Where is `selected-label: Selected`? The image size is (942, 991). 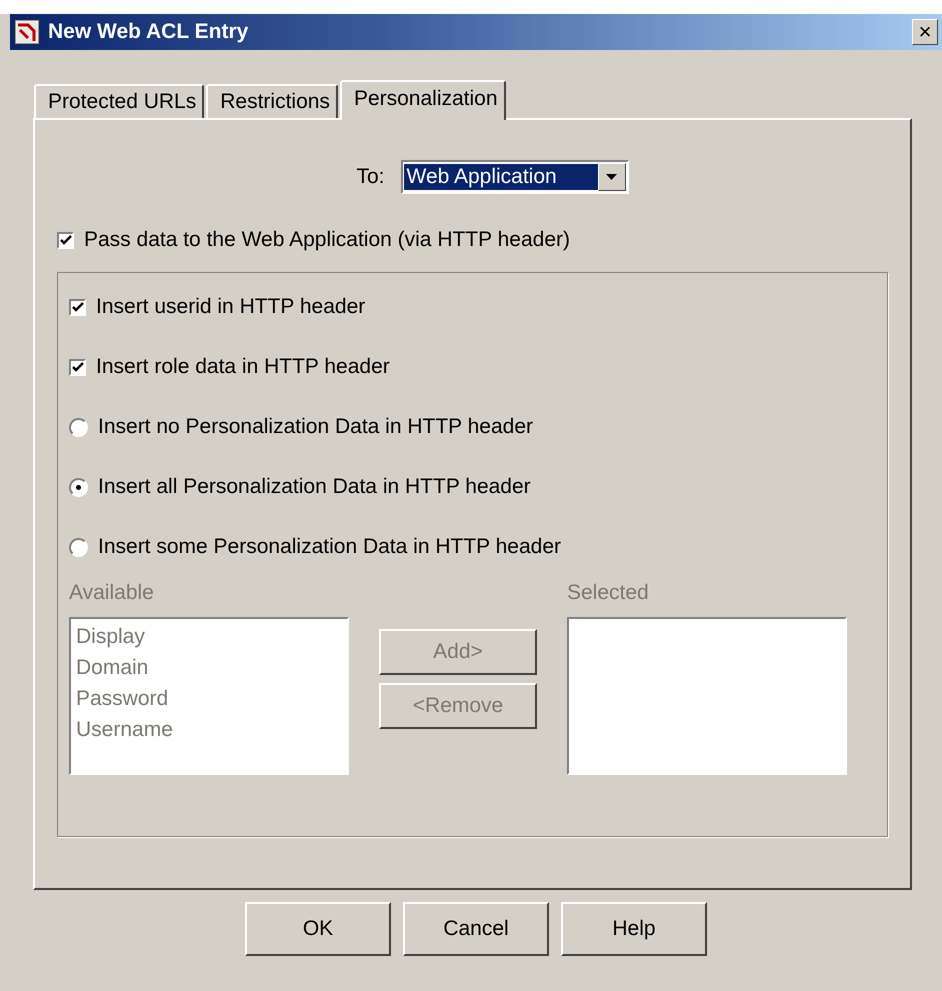
selected-label: Selected is located at coordinates (608, 593).